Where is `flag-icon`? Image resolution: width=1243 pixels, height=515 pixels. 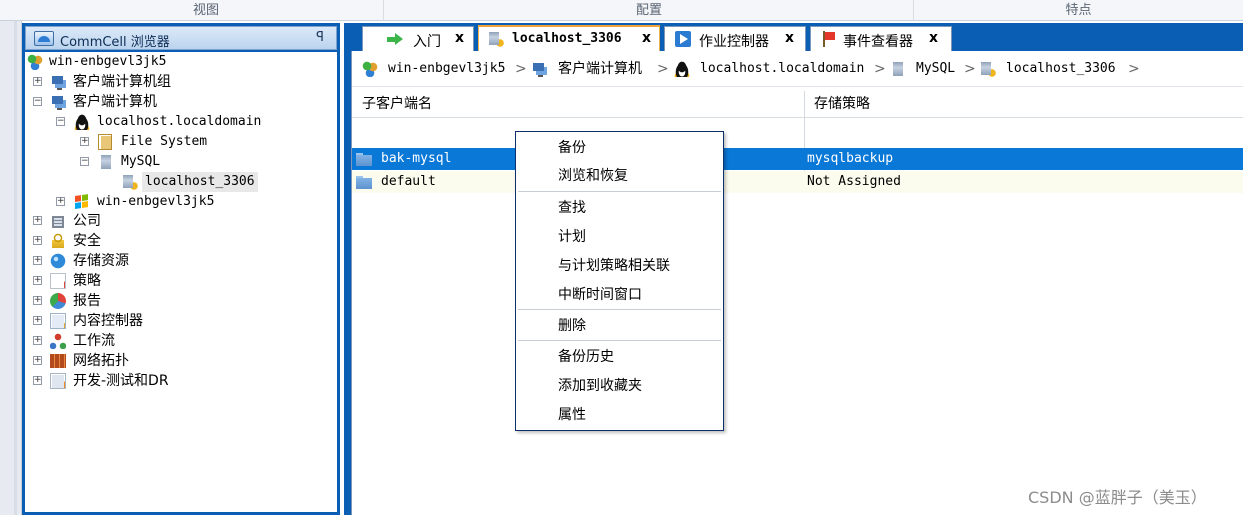 flag-icon is located at coordinates (829, 39).